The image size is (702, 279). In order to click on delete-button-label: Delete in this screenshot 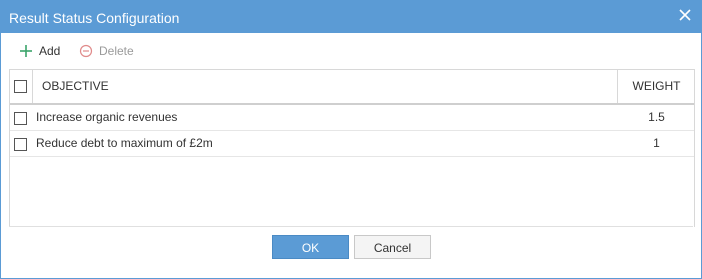, I will do `click(116, 51)`.